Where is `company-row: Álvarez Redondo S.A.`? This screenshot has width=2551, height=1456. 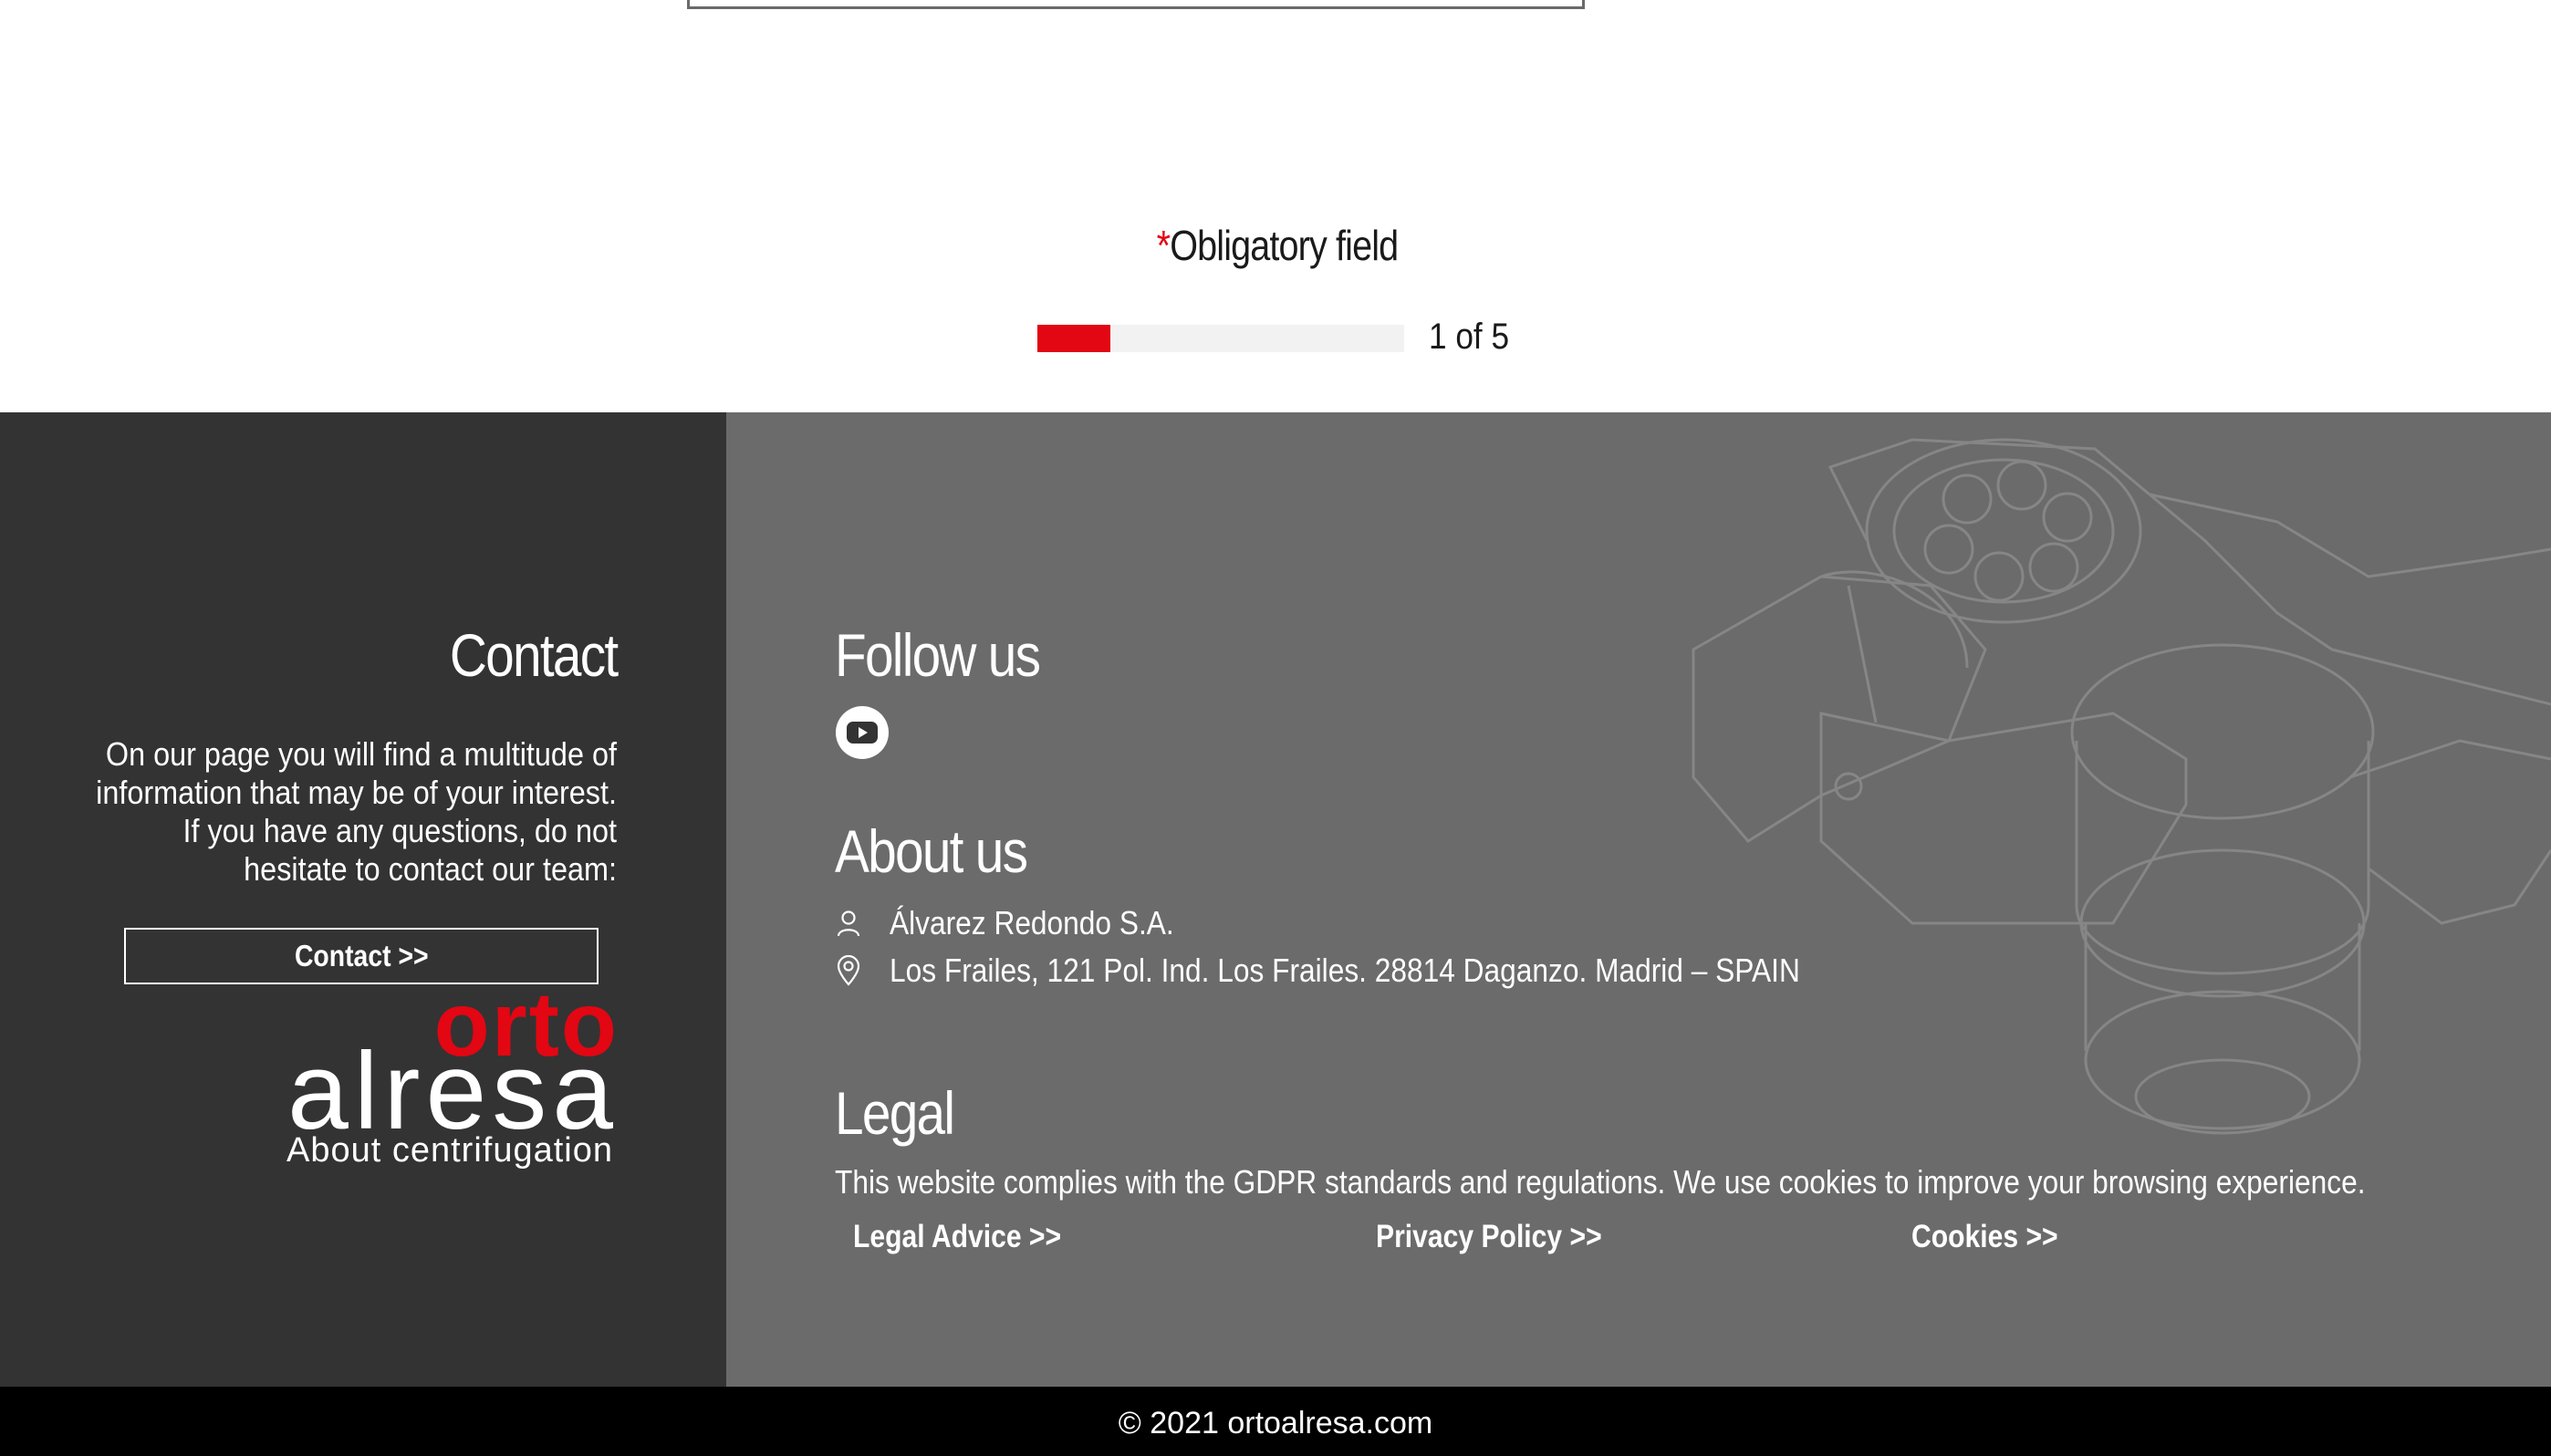
company-row: Álvarez Redondo S.A. is located at coordinates (1024, 923).